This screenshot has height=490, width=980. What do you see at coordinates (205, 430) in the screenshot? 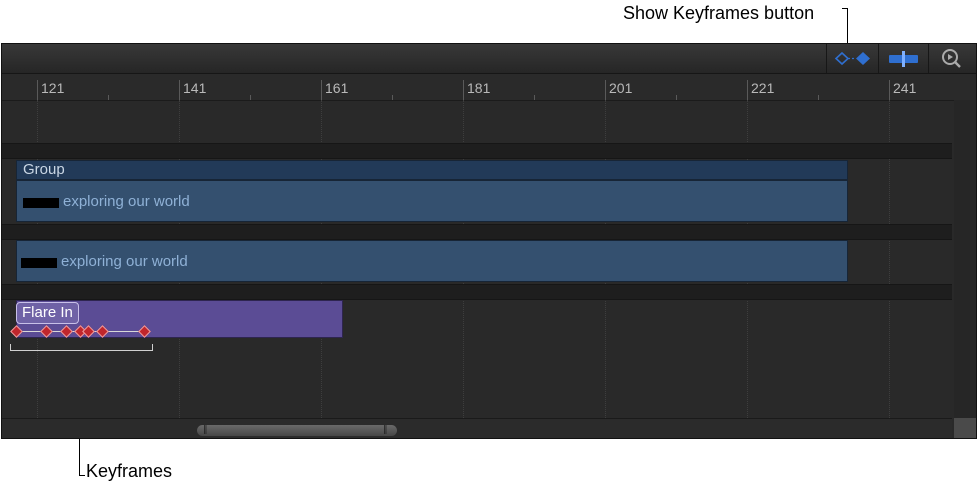
I see `grip-left-icon: ‖` at bounding box center [205, 430].